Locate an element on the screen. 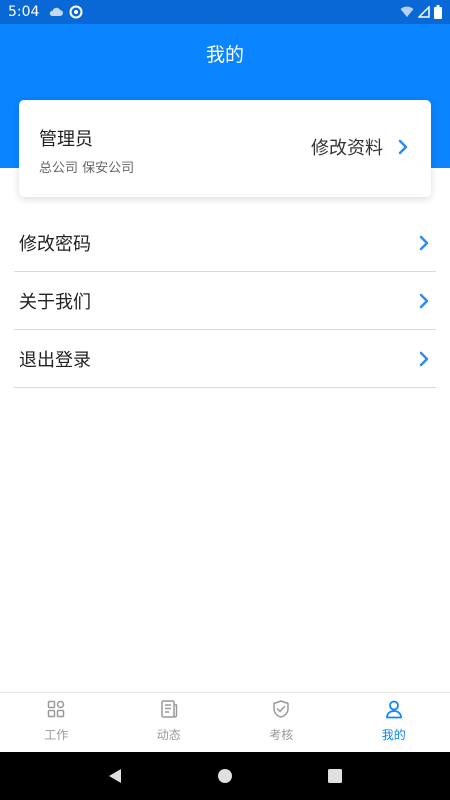 The image size is (450, 800). profile-org: 总公司 保安公司 is located at coordinates (87, 168).